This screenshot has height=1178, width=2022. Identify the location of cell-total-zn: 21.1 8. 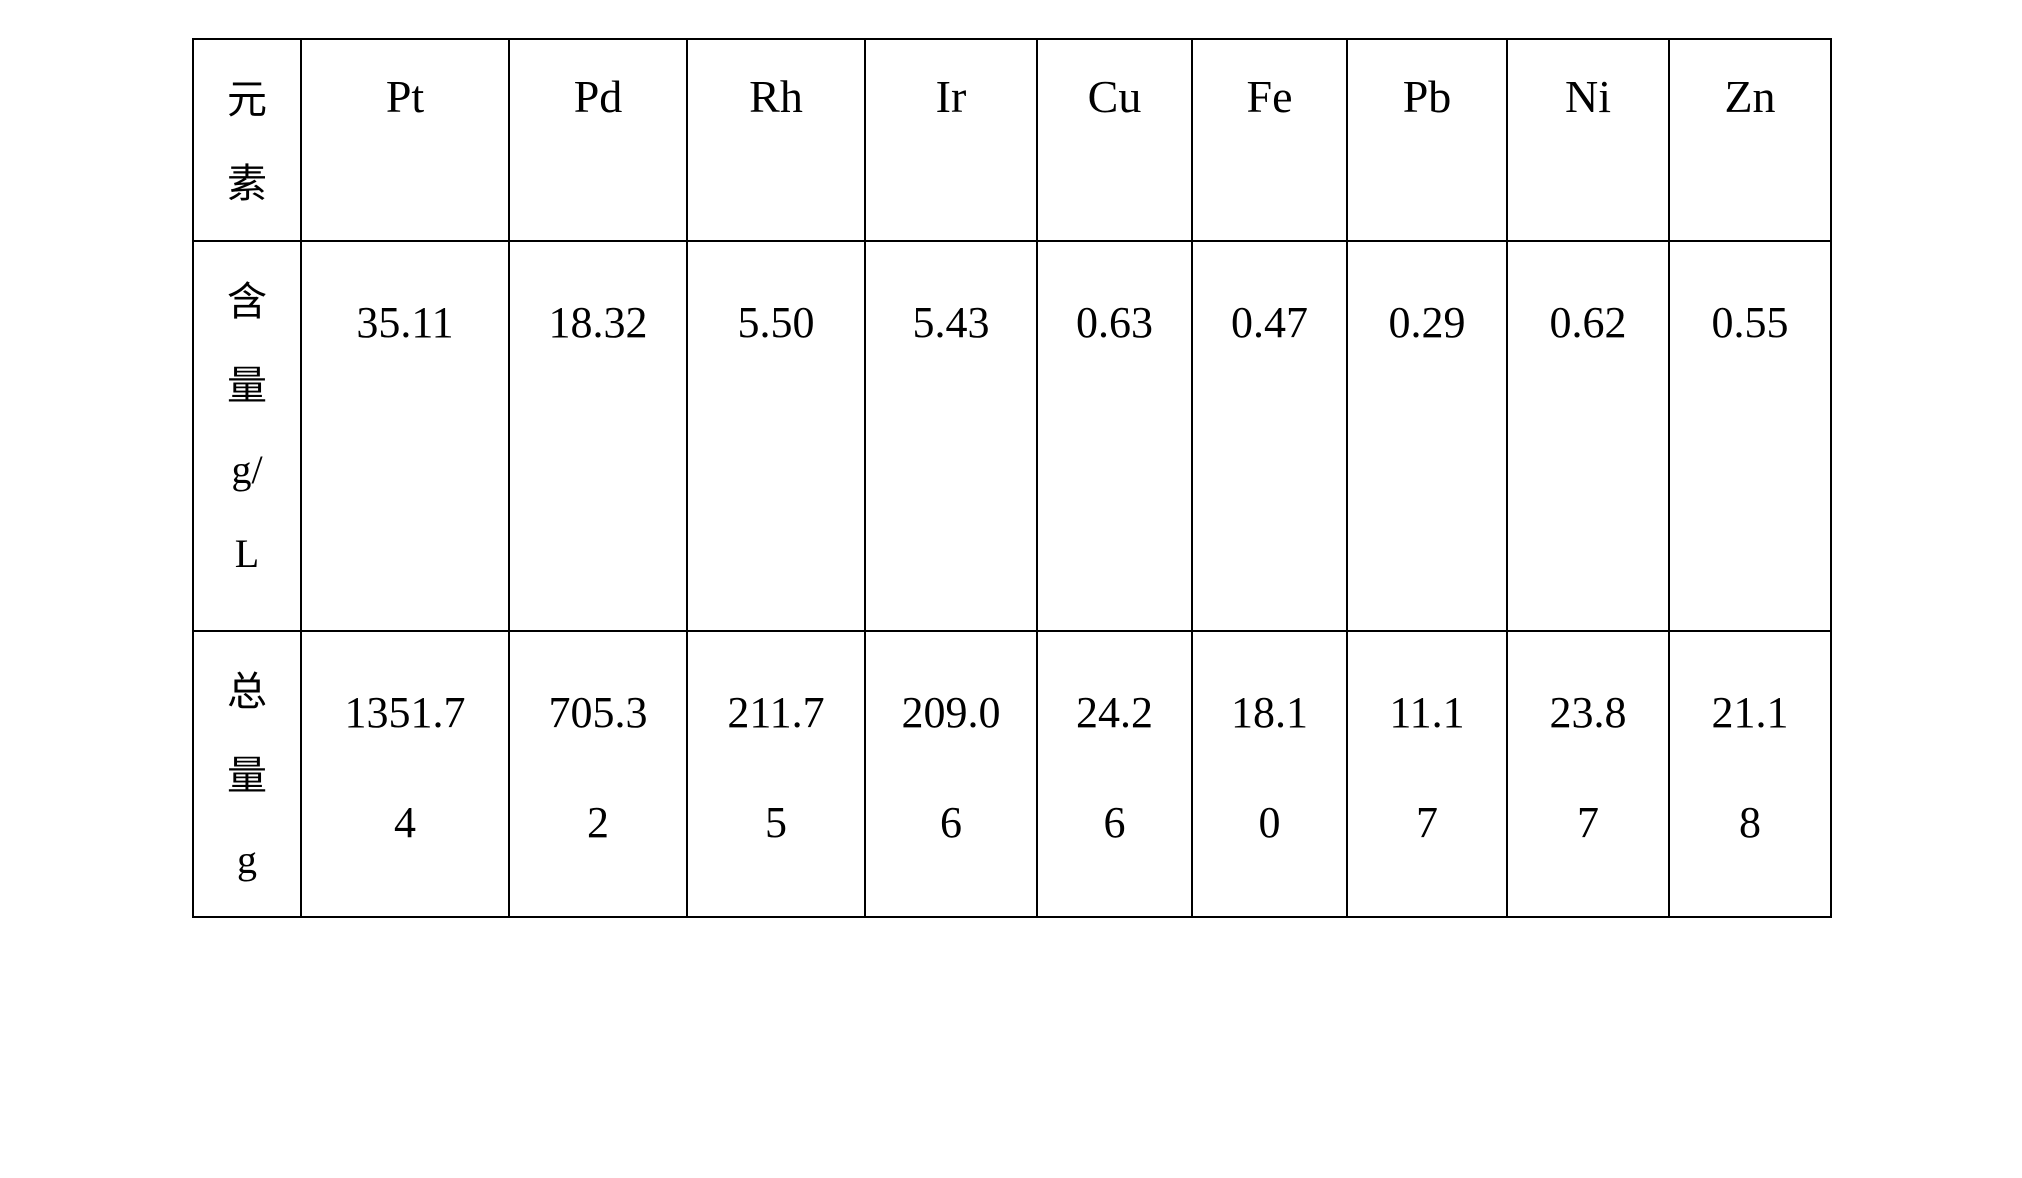
(1750, 774).